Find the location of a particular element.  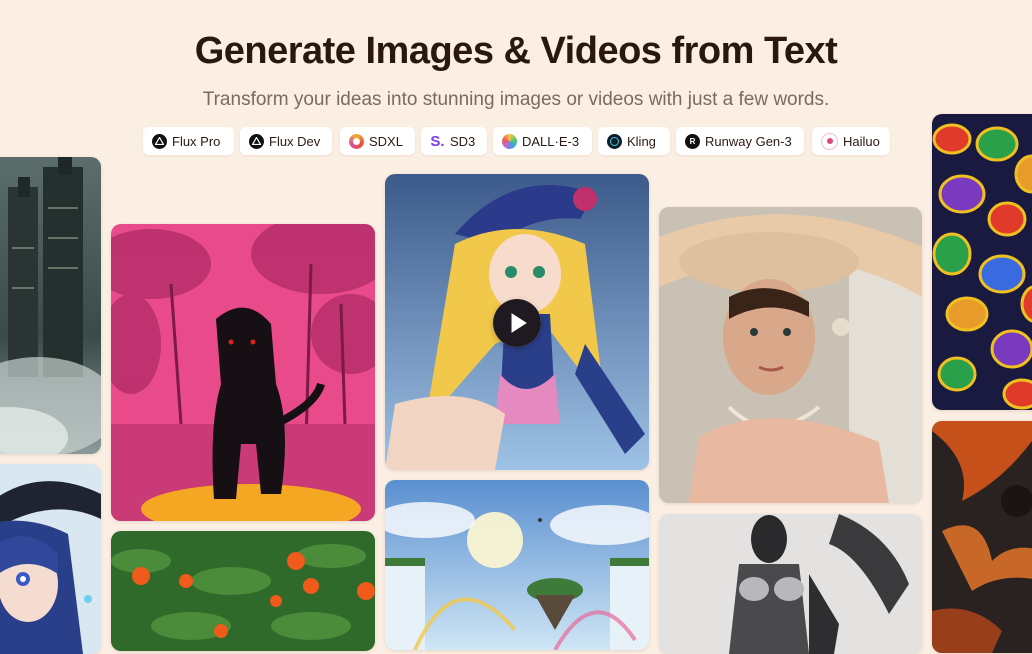

gallery-card-robot is located at coordinates (790, 584).